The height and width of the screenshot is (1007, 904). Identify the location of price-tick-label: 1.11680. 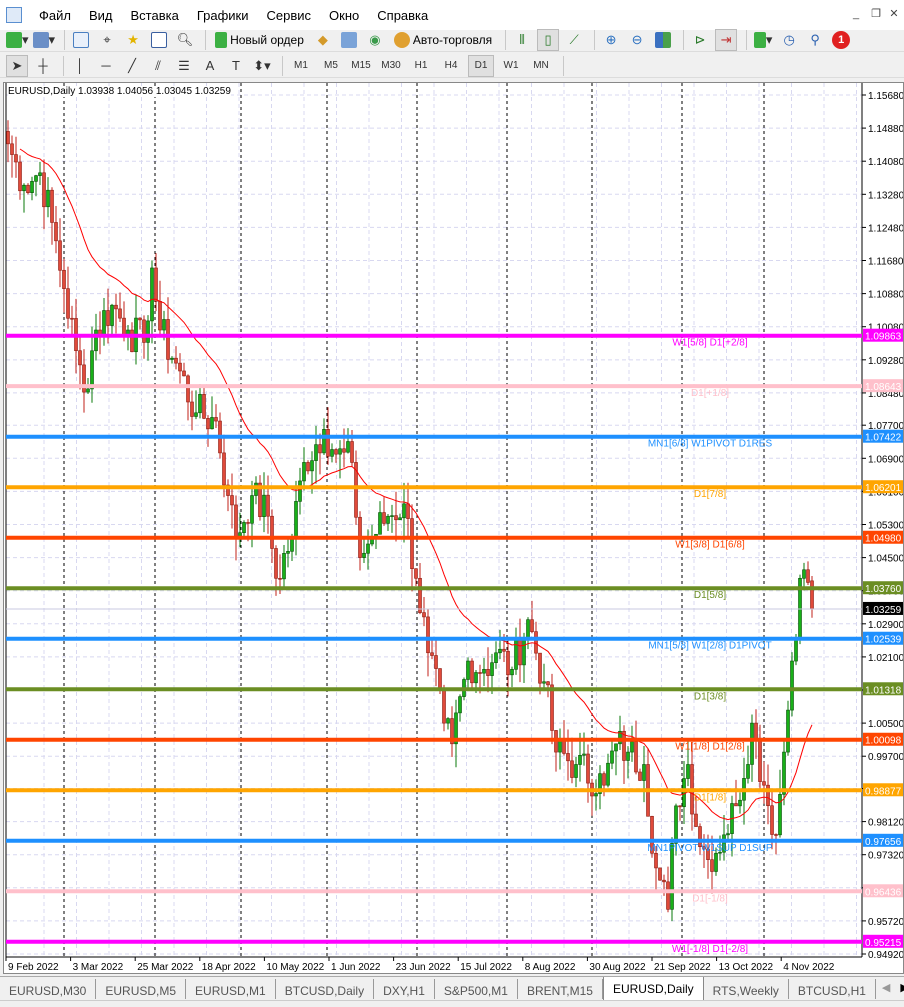
(885, 262).